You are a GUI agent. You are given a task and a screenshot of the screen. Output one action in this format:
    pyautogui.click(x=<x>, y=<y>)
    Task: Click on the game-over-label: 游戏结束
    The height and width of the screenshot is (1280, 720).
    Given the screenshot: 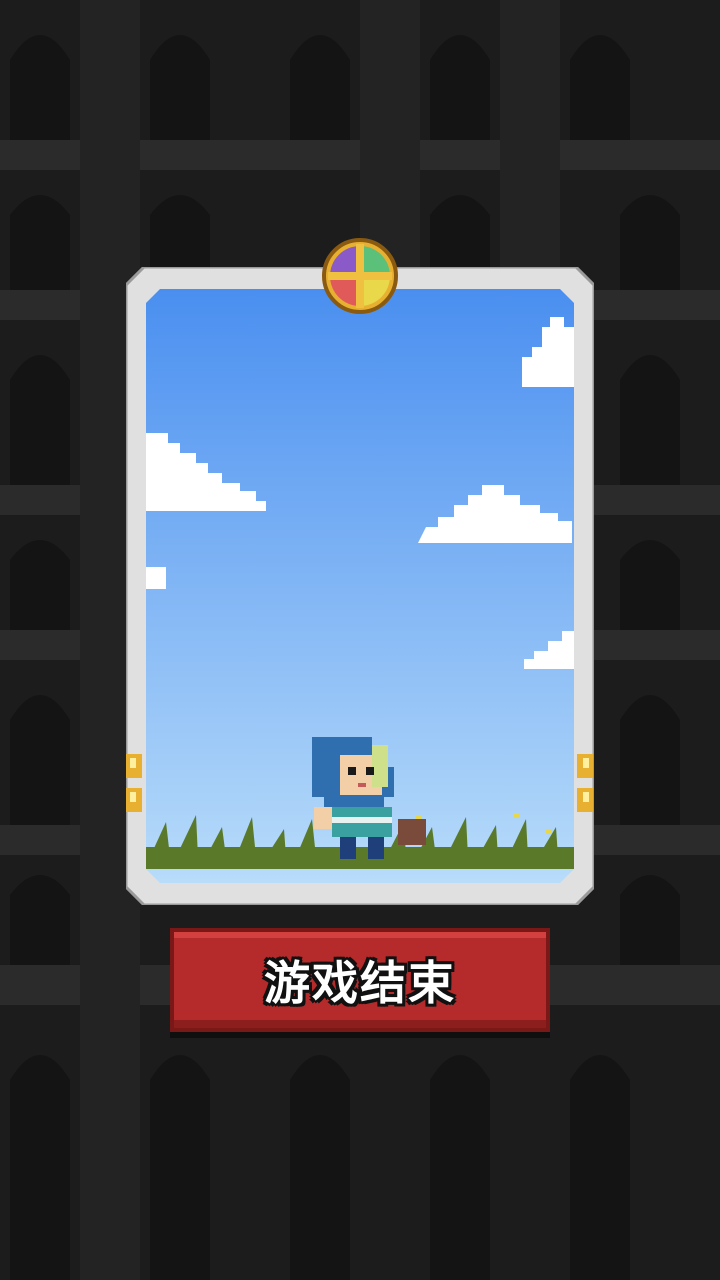 What is the action you would take?
    pyautogui.click(x=360, y=983)
    